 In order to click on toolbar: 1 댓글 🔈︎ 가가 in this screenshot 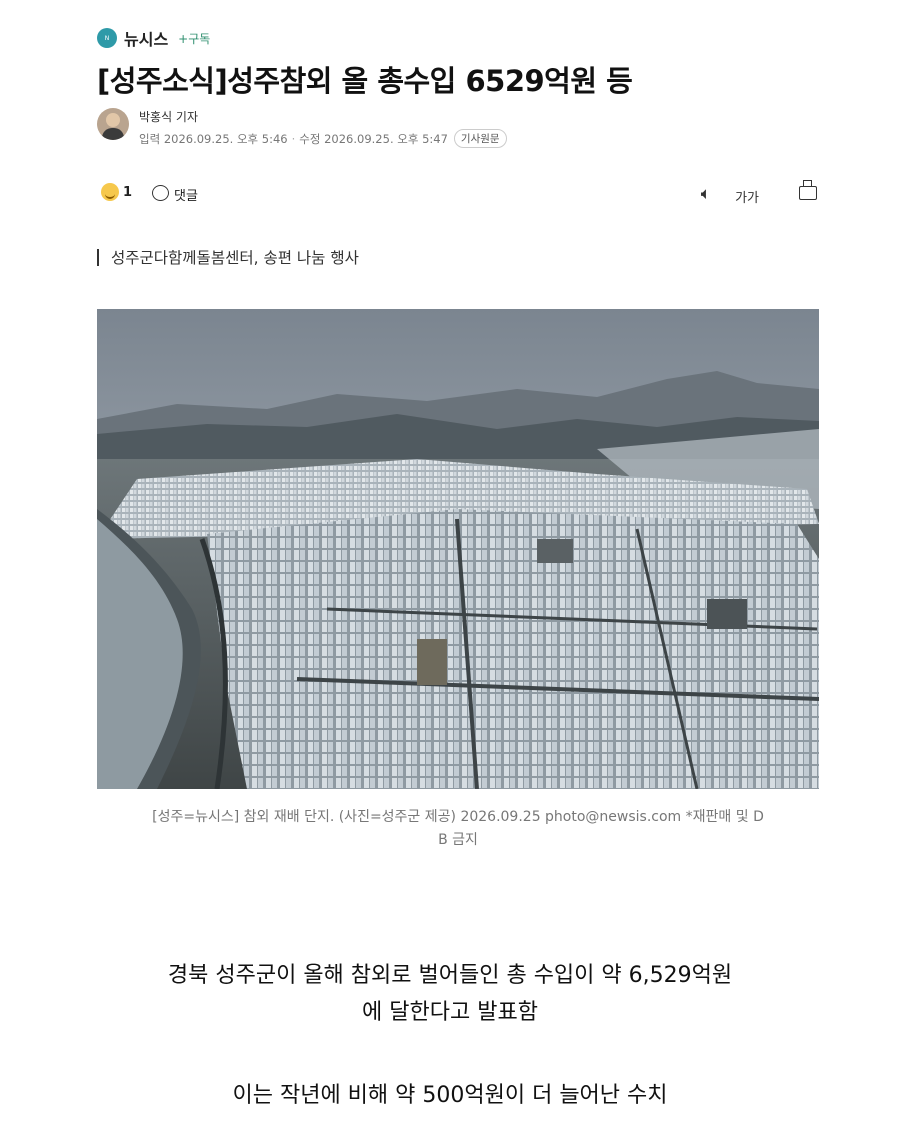, I will do `click(458, 195)`.